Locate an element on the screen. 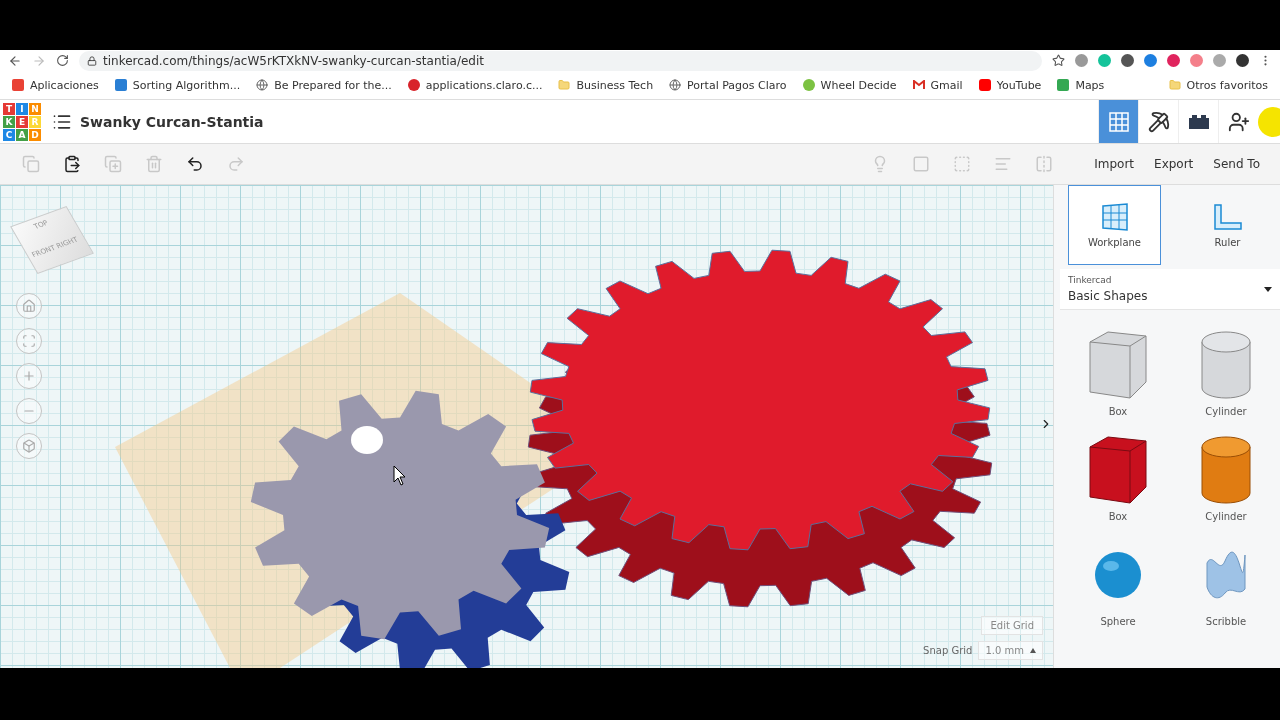 Image resolution: width=1280 pixels, height=720 pixels. ruler-icon is located at coordinates (1227, 216).